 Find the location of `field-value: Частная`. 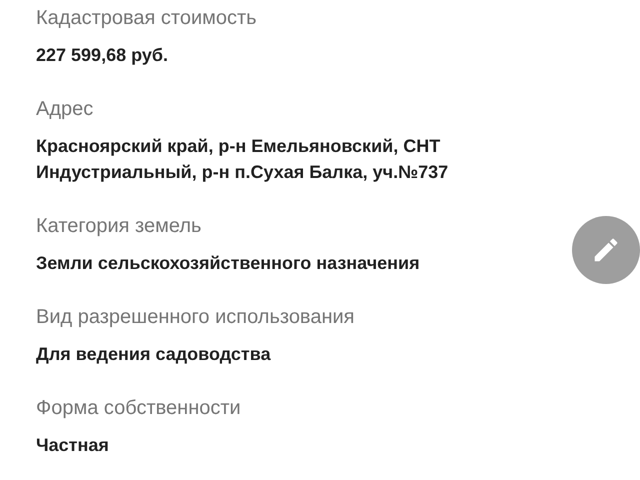

field-value: Частная is located at coordinates (72, 445).